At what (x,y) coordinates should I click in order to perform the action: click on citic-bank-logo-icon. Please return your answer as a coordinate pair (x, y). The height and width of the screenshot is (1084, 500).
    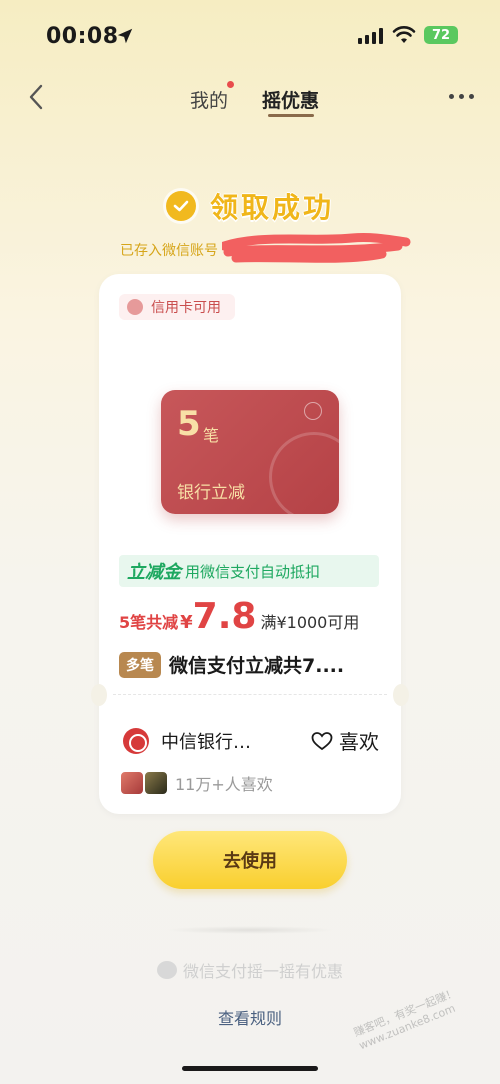
    Looking at the image, I should click on (136, 740).